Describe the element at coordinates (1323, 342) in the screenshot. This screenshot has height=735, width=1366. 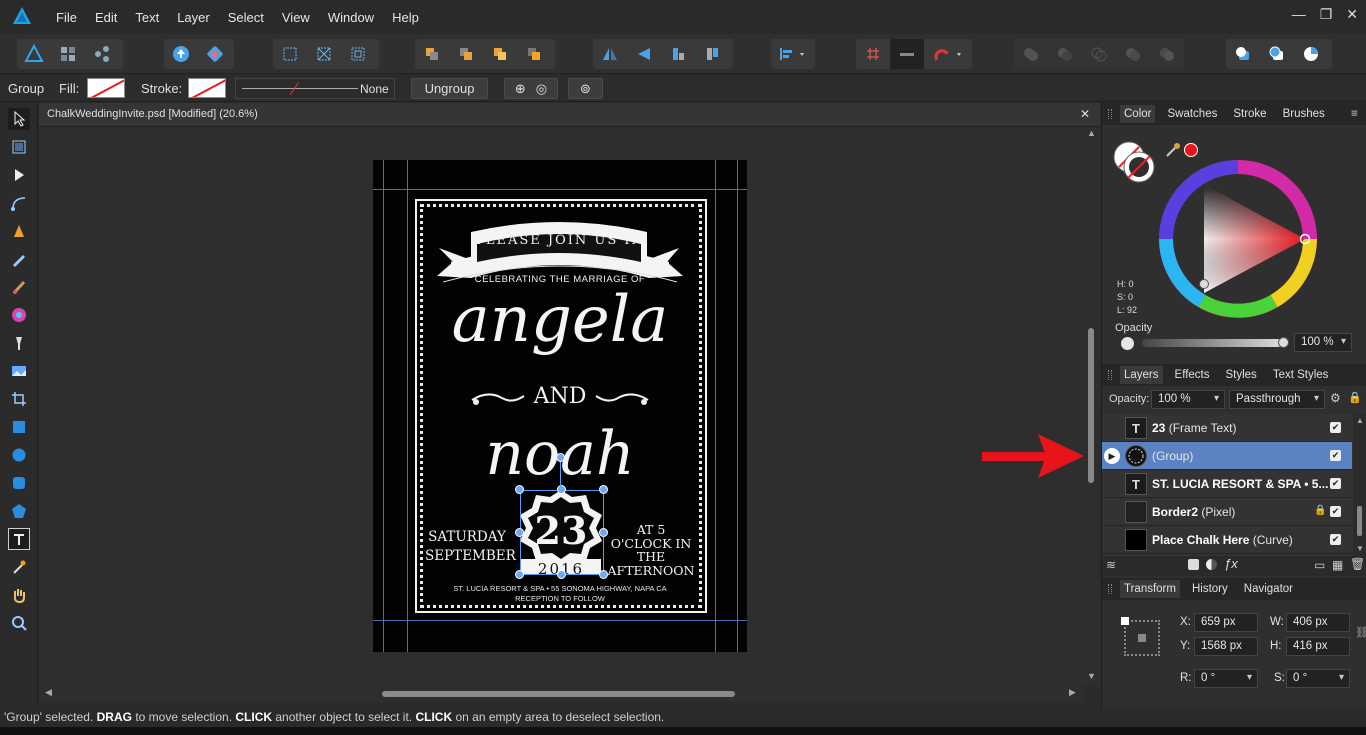
I see `opacity-field: 100 %` at that location.